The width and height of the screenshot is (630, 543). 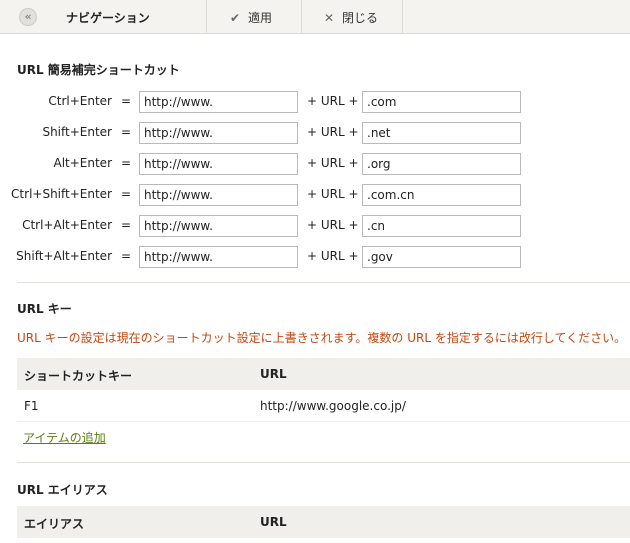 I want to click on close-icon: ✕, so click(x=329, y=18).